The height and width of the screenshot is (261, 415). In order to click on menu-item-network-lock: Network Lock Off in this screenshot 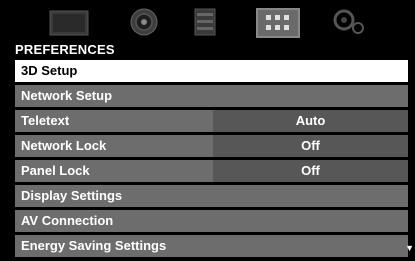, I will do `click(211, 146)`.